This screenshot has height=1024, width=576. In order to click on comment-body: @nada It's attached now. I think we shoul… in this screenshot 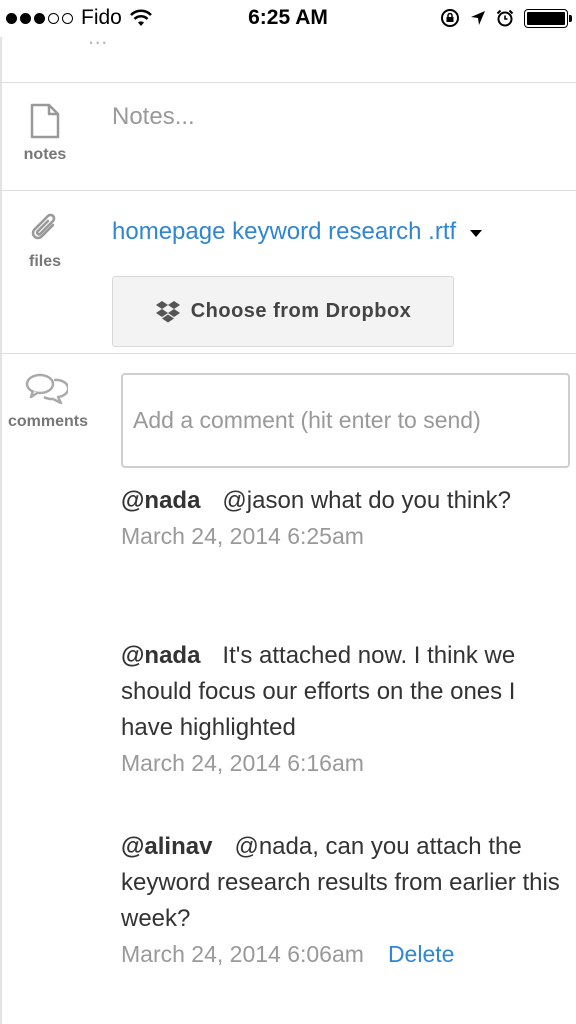, I will do `click(341, 692)`.